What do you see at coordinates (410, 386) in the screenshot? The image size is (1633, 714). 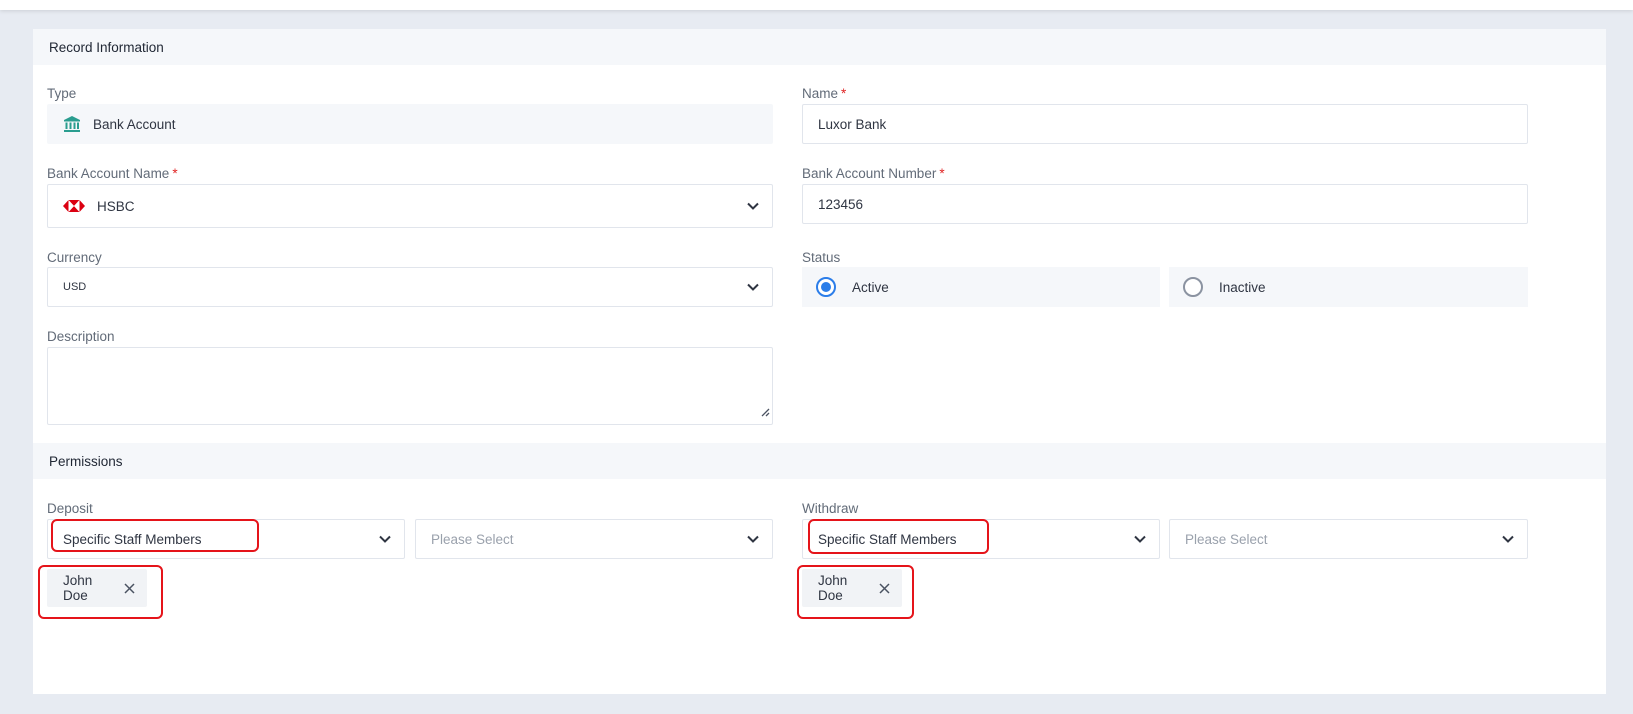 I see `description-textarea` at bounding box center [410, 386].